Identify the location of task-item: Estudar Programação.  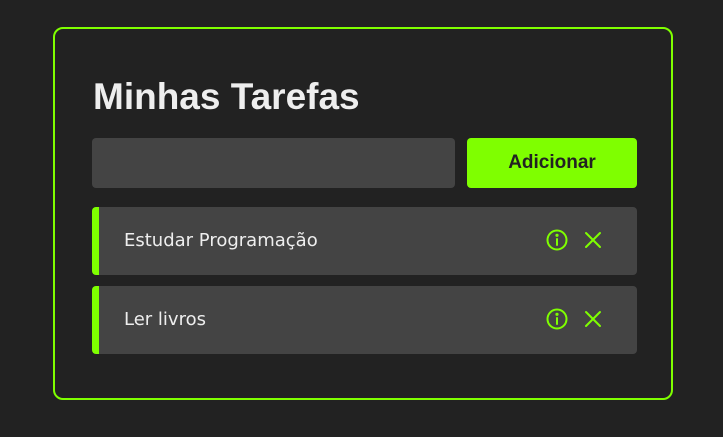
(364, 241).